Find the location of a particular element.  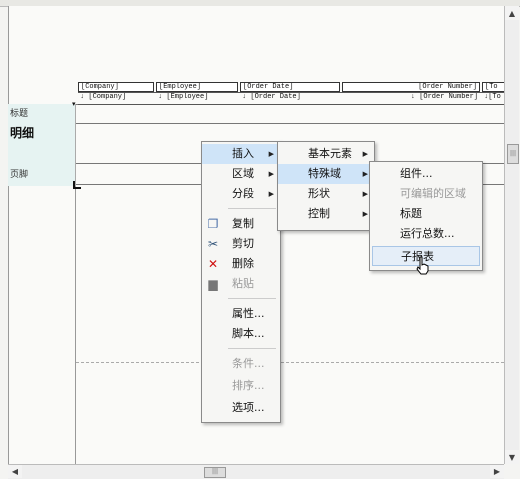

header-field-order-date: [Order Date] is located at coordinates (290, 87).